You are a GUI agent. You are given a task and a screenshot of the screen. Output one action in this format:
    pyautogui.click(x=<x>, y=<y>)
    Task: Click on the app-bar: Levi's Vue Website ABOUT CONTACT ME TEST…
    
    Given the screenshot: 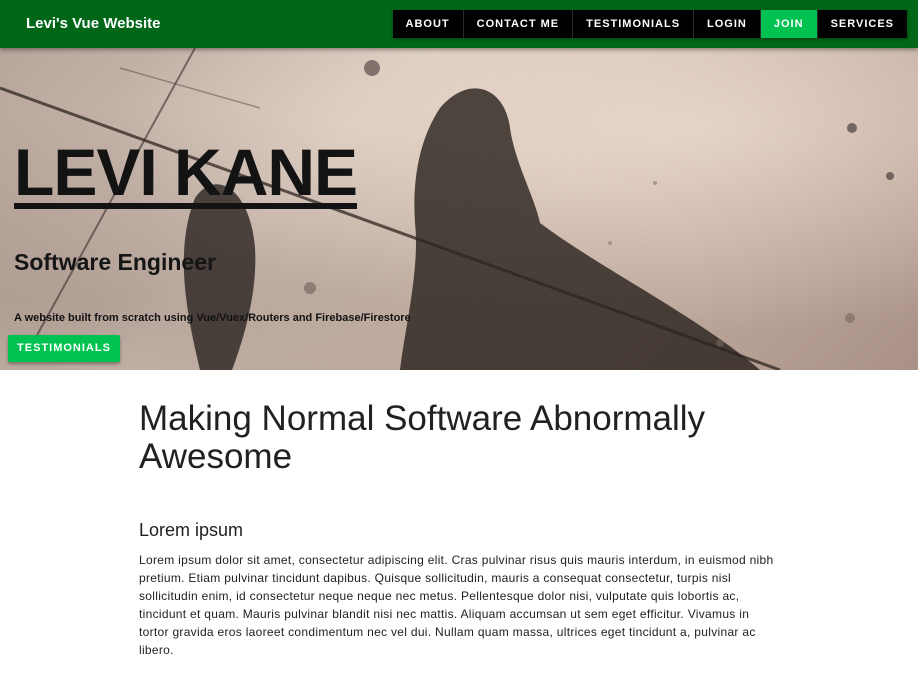 What is the action you would take?
    pyautogui.click(x=459, y=24)
    